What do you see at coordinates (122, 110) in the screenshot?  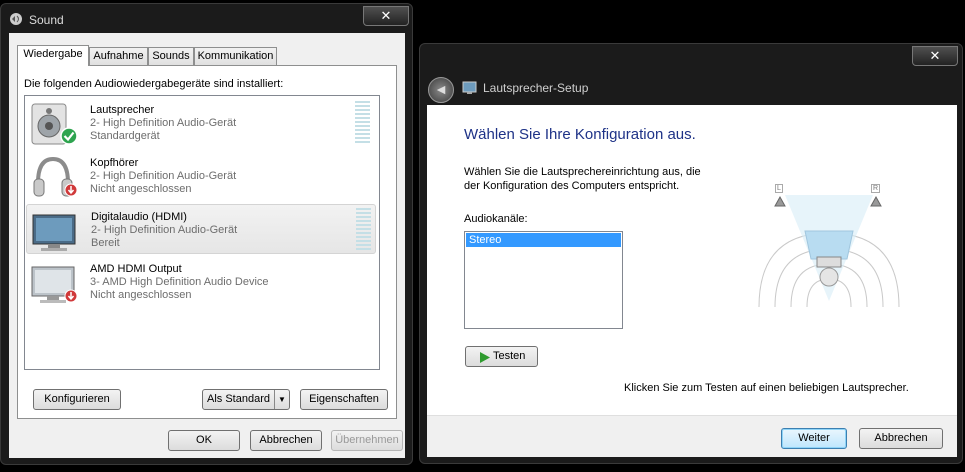 I see `device-name: Lautsprecher` at bounding box center [122, 110].